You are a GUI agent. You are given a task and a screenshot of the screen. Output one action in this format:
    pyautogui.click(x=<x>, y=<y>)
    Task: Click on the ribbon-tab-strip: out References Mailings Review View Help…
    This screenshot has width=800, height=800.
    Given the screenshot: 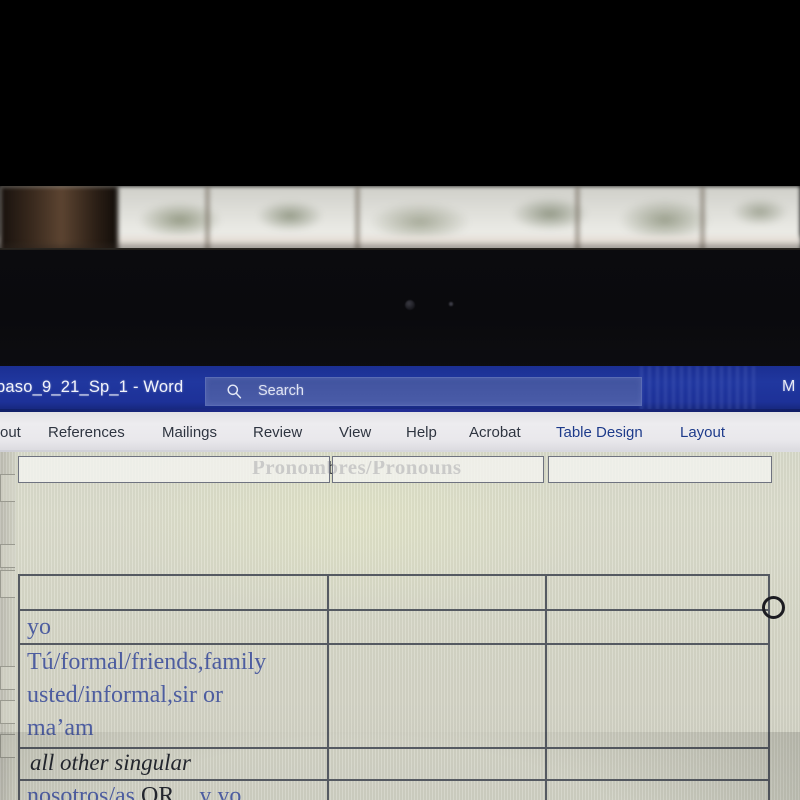 What is the action you would take?
    pyautogui.click(x=400, y=432)
    